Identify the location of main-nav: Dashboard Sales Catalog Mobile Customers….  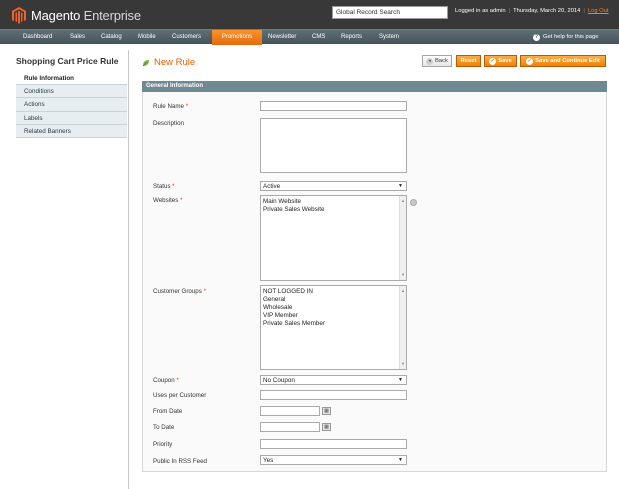
(309, 37).